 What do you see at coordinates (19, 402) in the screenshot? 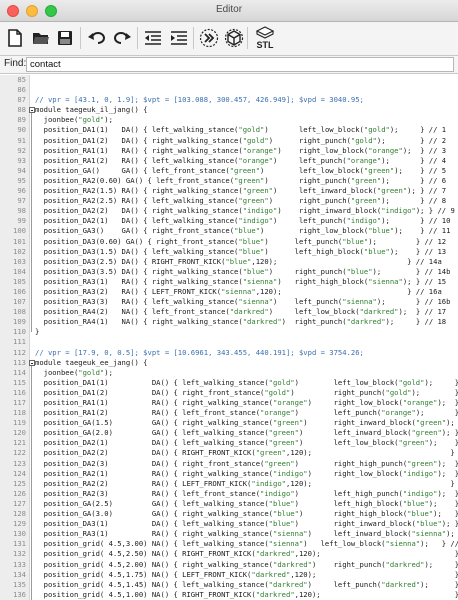
I see `line-number: 117` at bounding box center [19, 402].